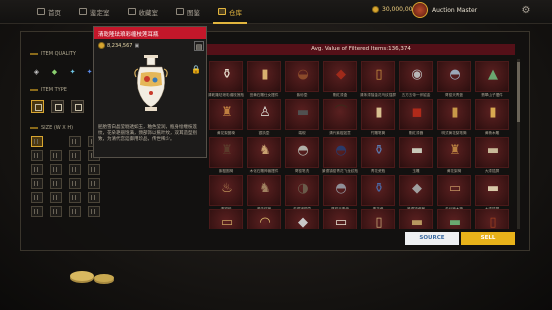 This screenshot has height=310, width=552. I want to click on user-profile: Auction Master, so click(444, 10).